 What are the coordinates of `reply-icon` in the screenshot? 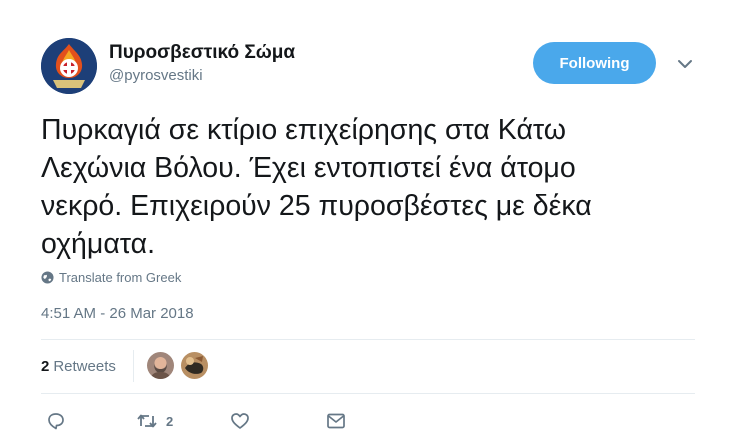 It's located at (56, 421).